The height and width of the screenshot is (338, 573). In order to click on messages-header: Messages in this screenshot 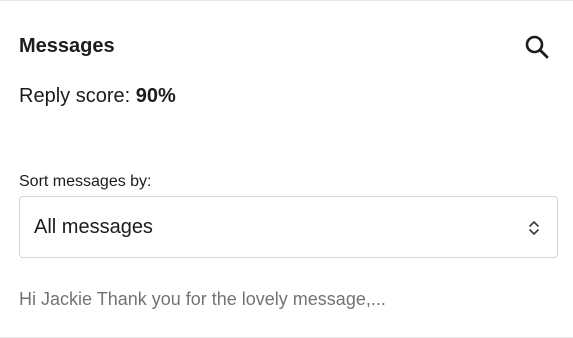, I will do `click(286, 49)`.